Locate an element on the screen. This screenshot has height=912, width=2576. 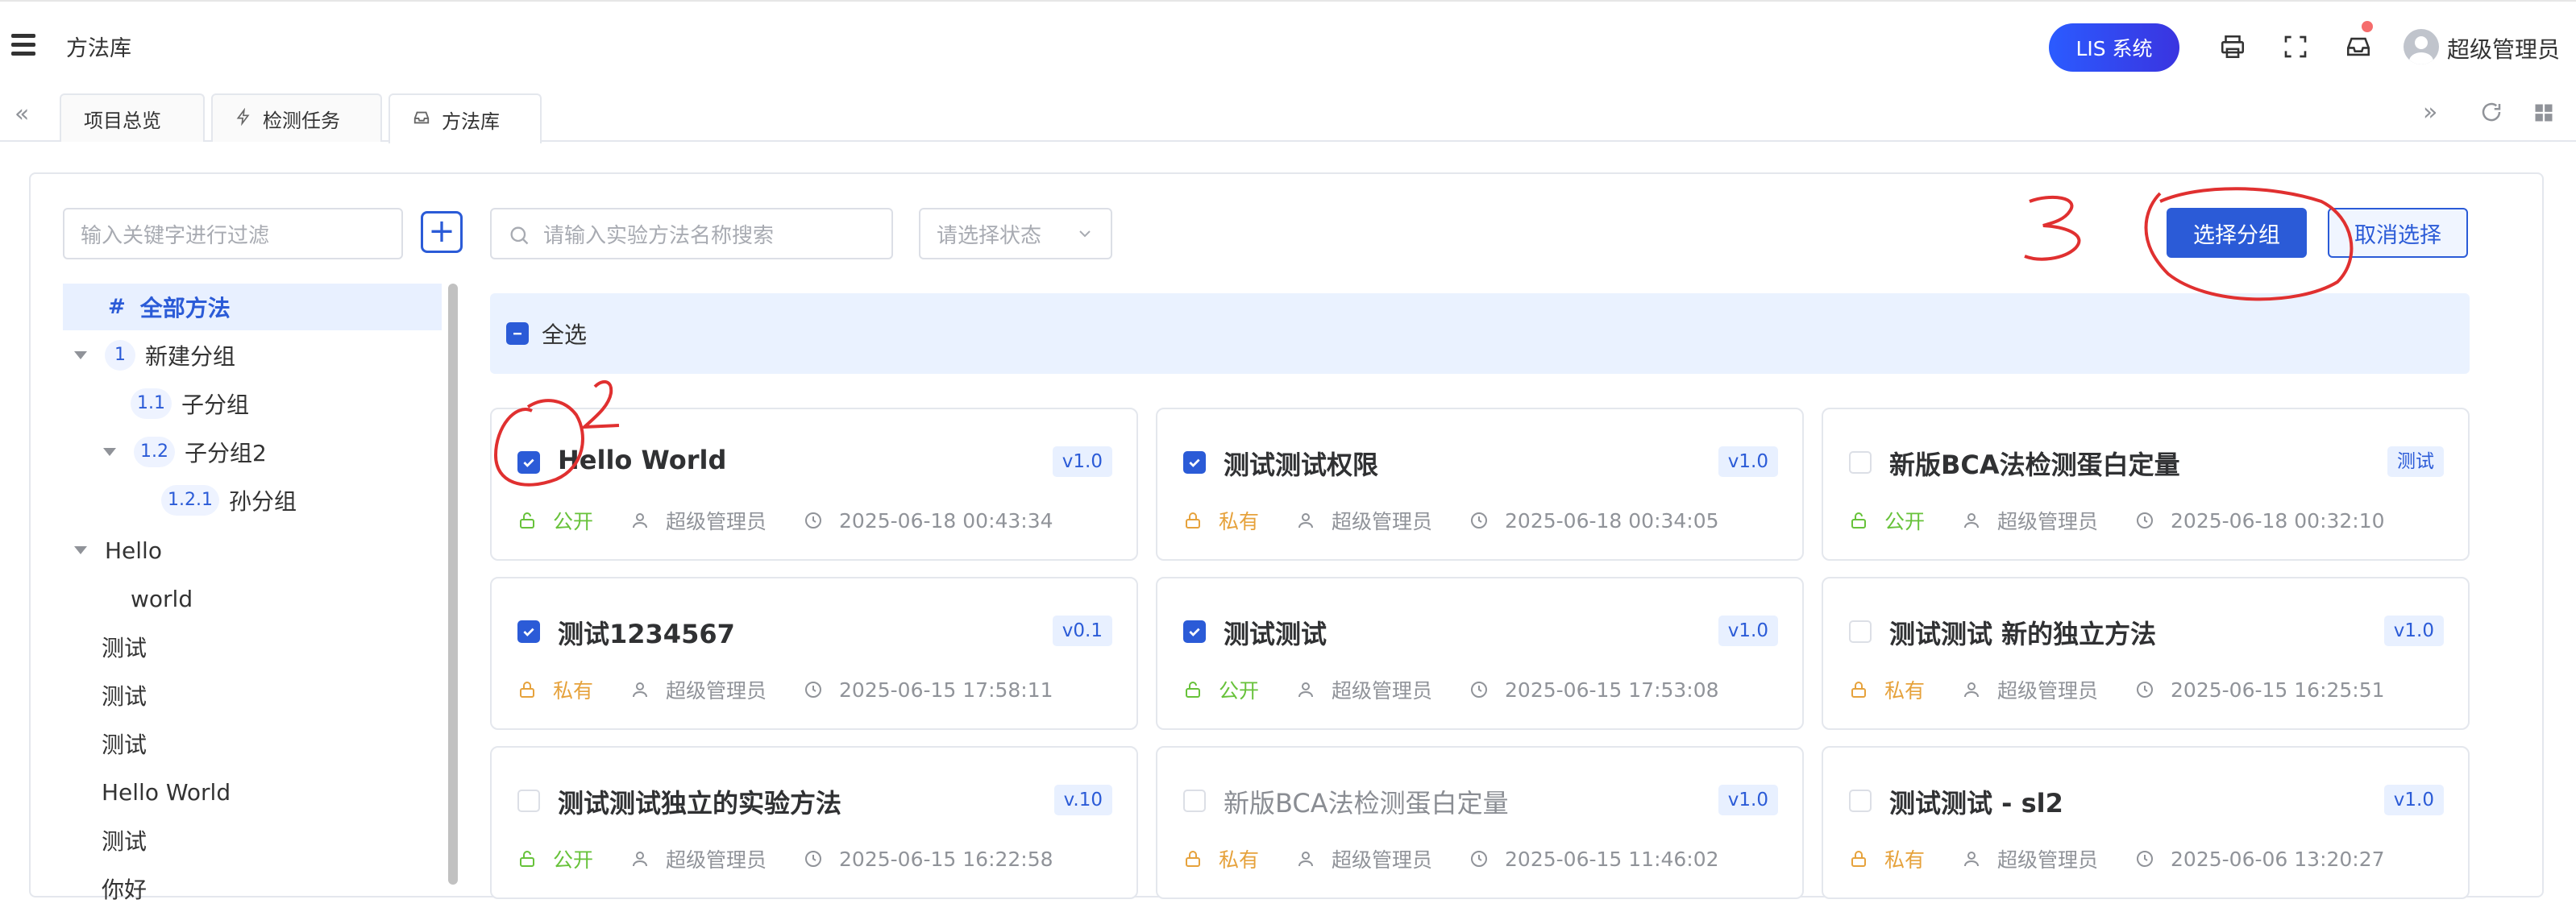
tab-project-overview: 项目总览 is located at coordinates (132, 117).